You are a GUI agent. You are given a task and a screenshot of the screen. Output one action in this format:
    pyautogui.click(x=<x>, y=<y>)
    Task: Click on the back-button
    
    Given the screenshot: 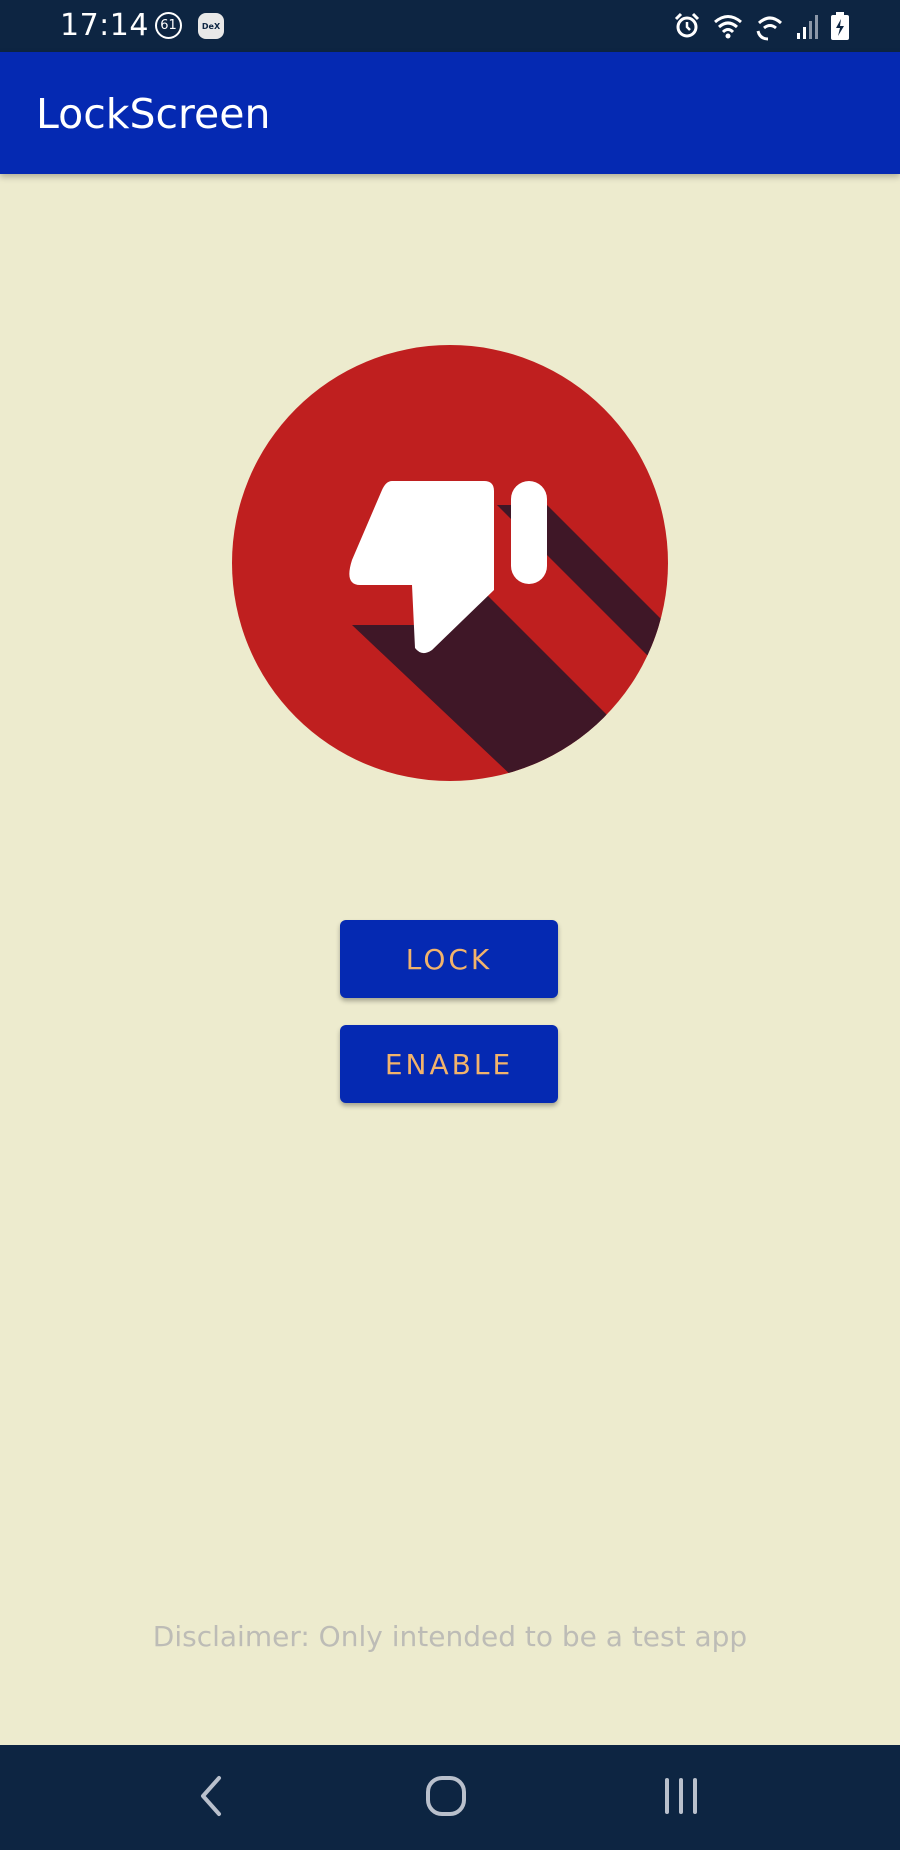 What is the action you would take?
    pyautogui.click(x=212, y=1798)
    